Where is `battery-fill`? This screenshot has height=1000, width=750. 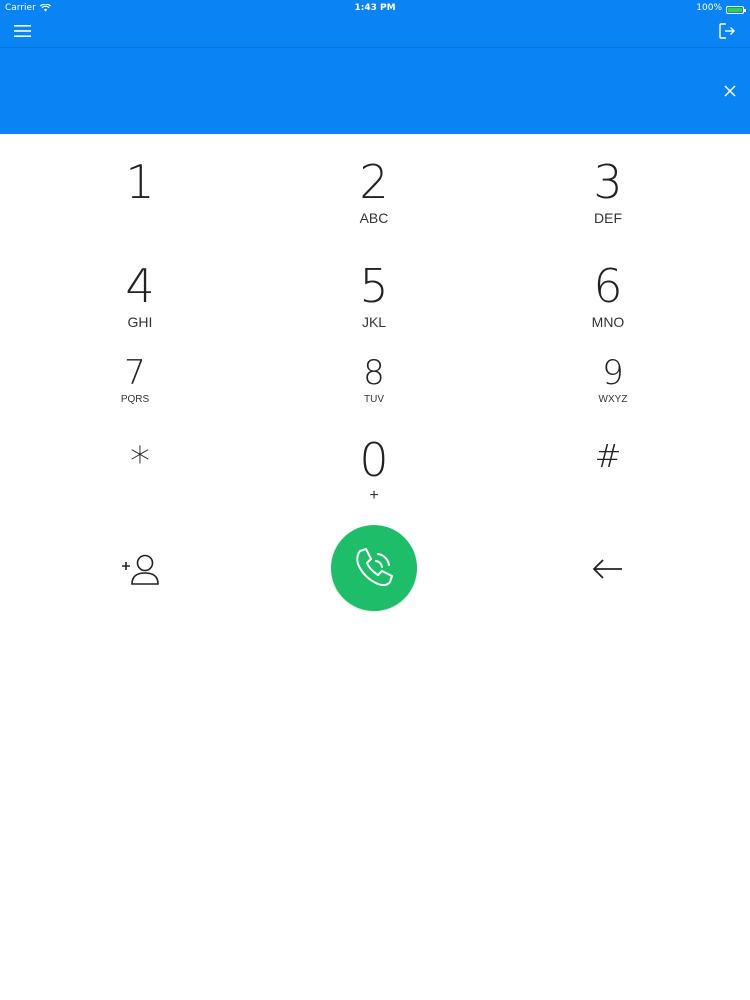
battery-fill is located at coordinates (735, 10).